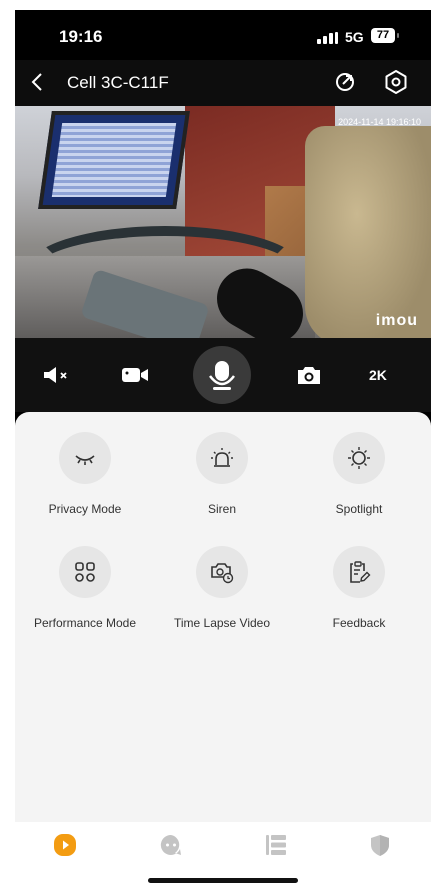 The height and width of the screenshot is (892, 438). Describe the element at coordinates (118, 82) in the screenshot. I see `page-title: Cell 3C-C11F` at that location.